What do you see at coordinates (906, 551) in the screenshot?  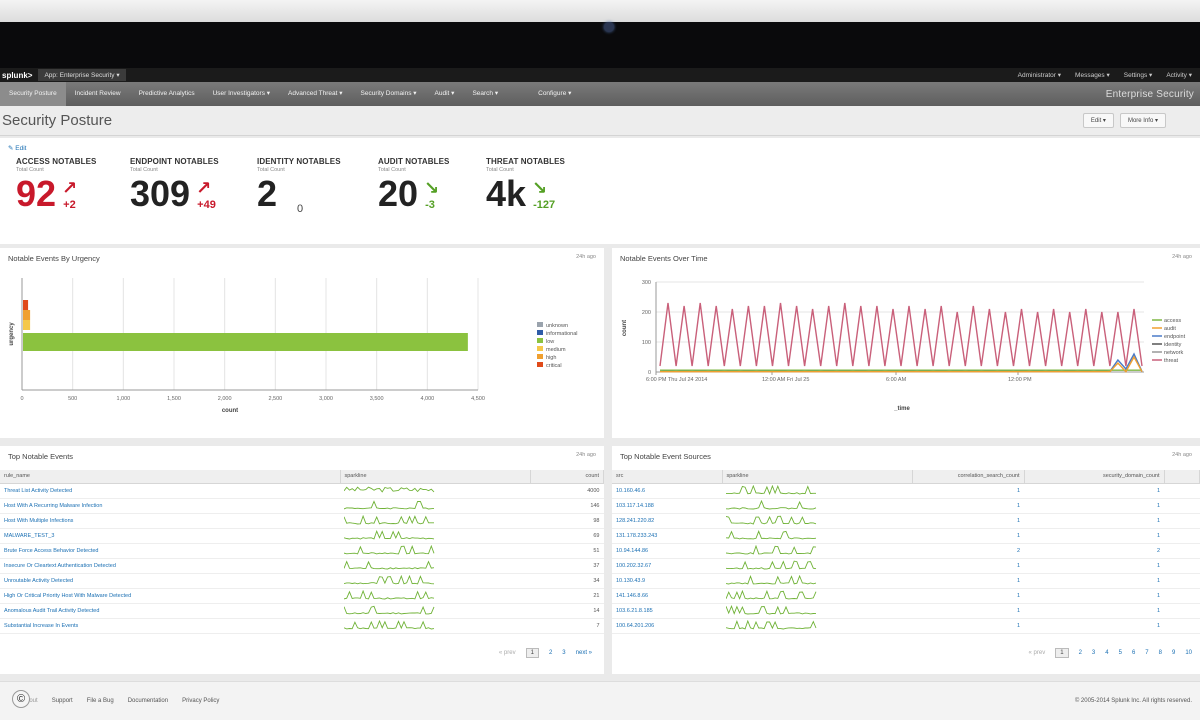 I see `table-row: 10.94.144.86 2 2` at bounding box center [906, 551].